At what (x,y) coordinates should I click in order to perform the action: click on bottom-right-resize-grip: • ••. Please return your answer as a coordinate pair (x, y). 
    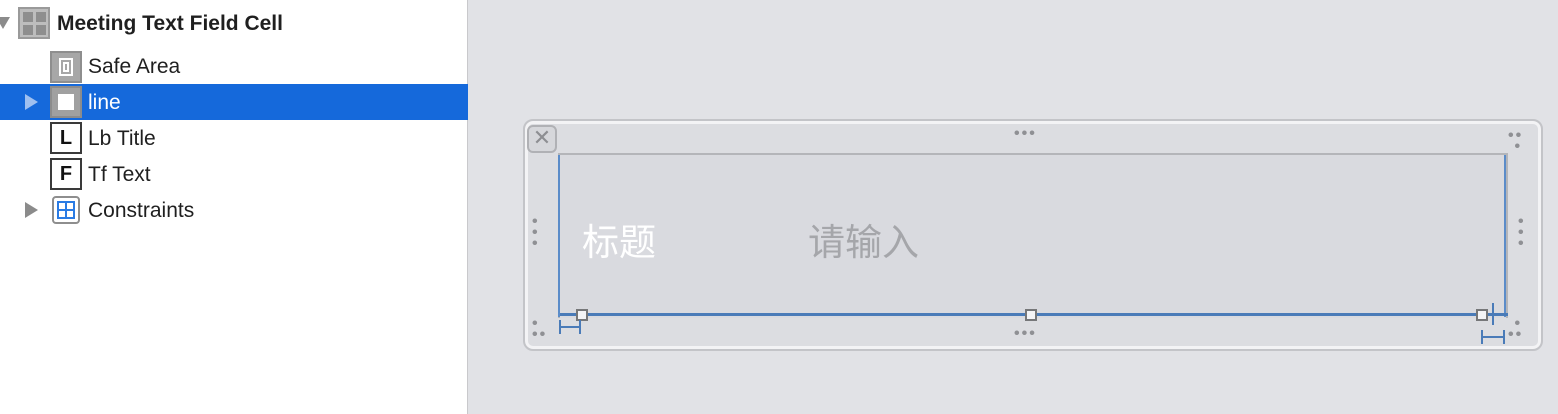
    Looking at the image, I should click on (1515, 329).